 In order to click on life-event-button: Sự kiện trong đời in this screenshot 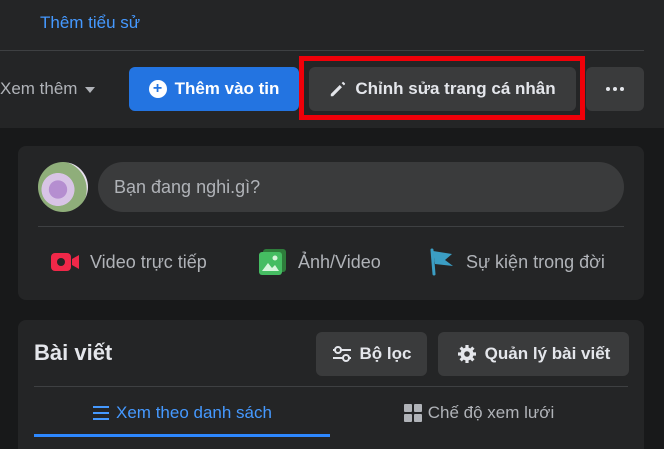, I will do `click(516, 262)`.